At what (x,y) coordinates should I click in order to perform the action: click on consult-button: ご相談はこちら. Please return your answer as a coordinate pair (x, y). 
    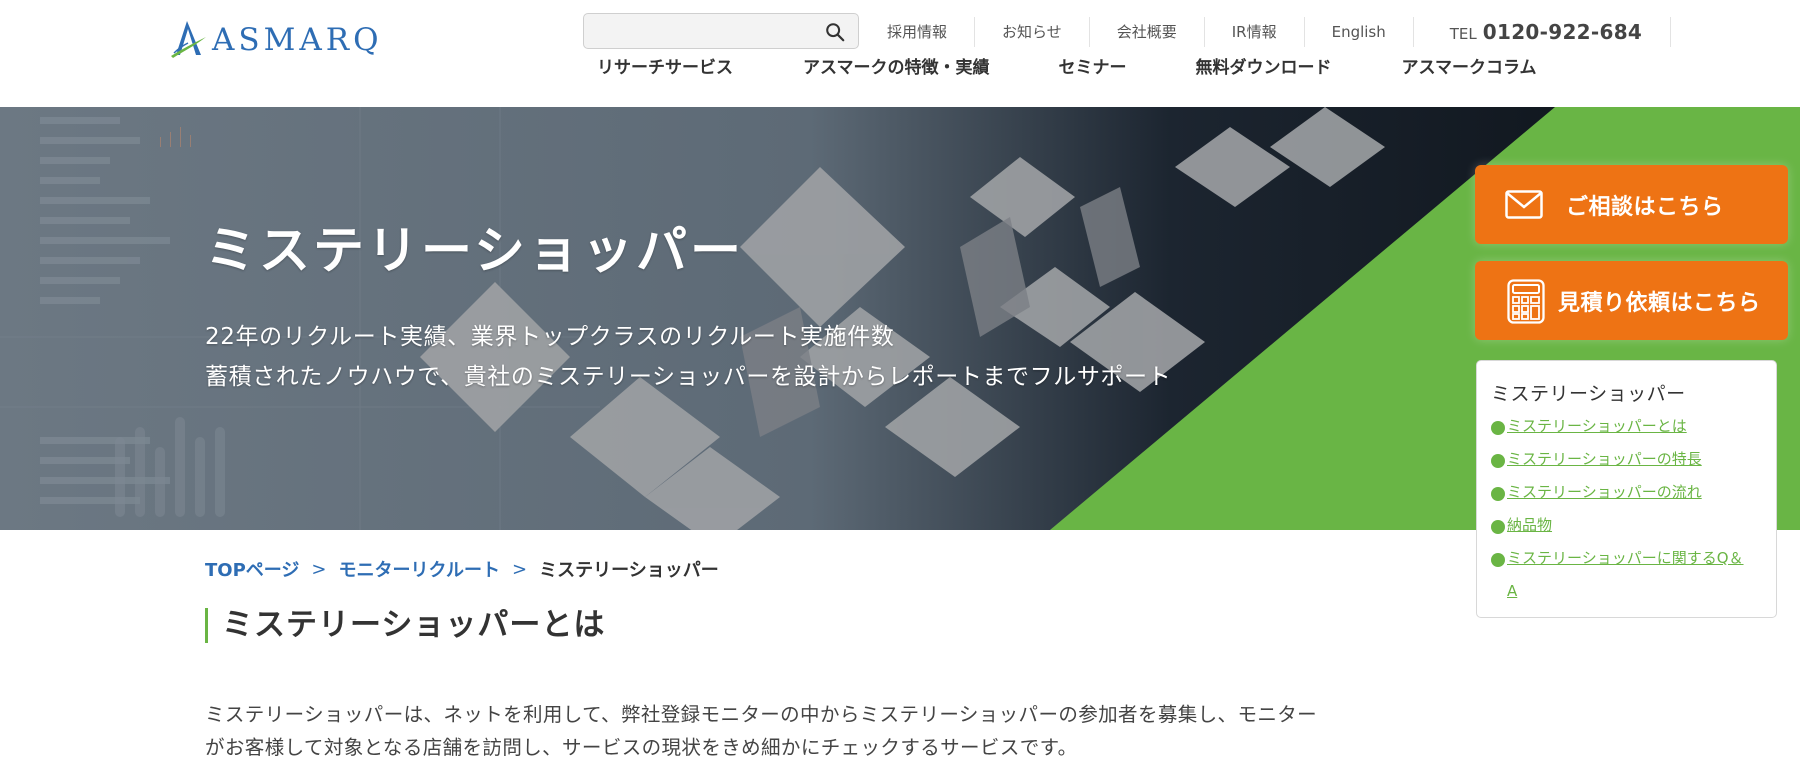
    Looking at the image, I should click on (1631, 204).